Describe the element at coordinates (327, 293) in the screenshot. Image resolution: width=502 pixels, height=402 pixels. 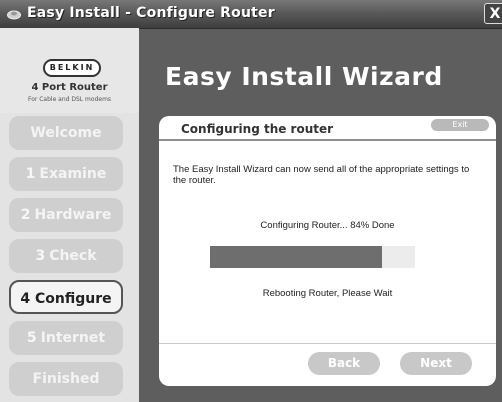
I see `status-text: Rebooting Router, Please Wait` at that location.